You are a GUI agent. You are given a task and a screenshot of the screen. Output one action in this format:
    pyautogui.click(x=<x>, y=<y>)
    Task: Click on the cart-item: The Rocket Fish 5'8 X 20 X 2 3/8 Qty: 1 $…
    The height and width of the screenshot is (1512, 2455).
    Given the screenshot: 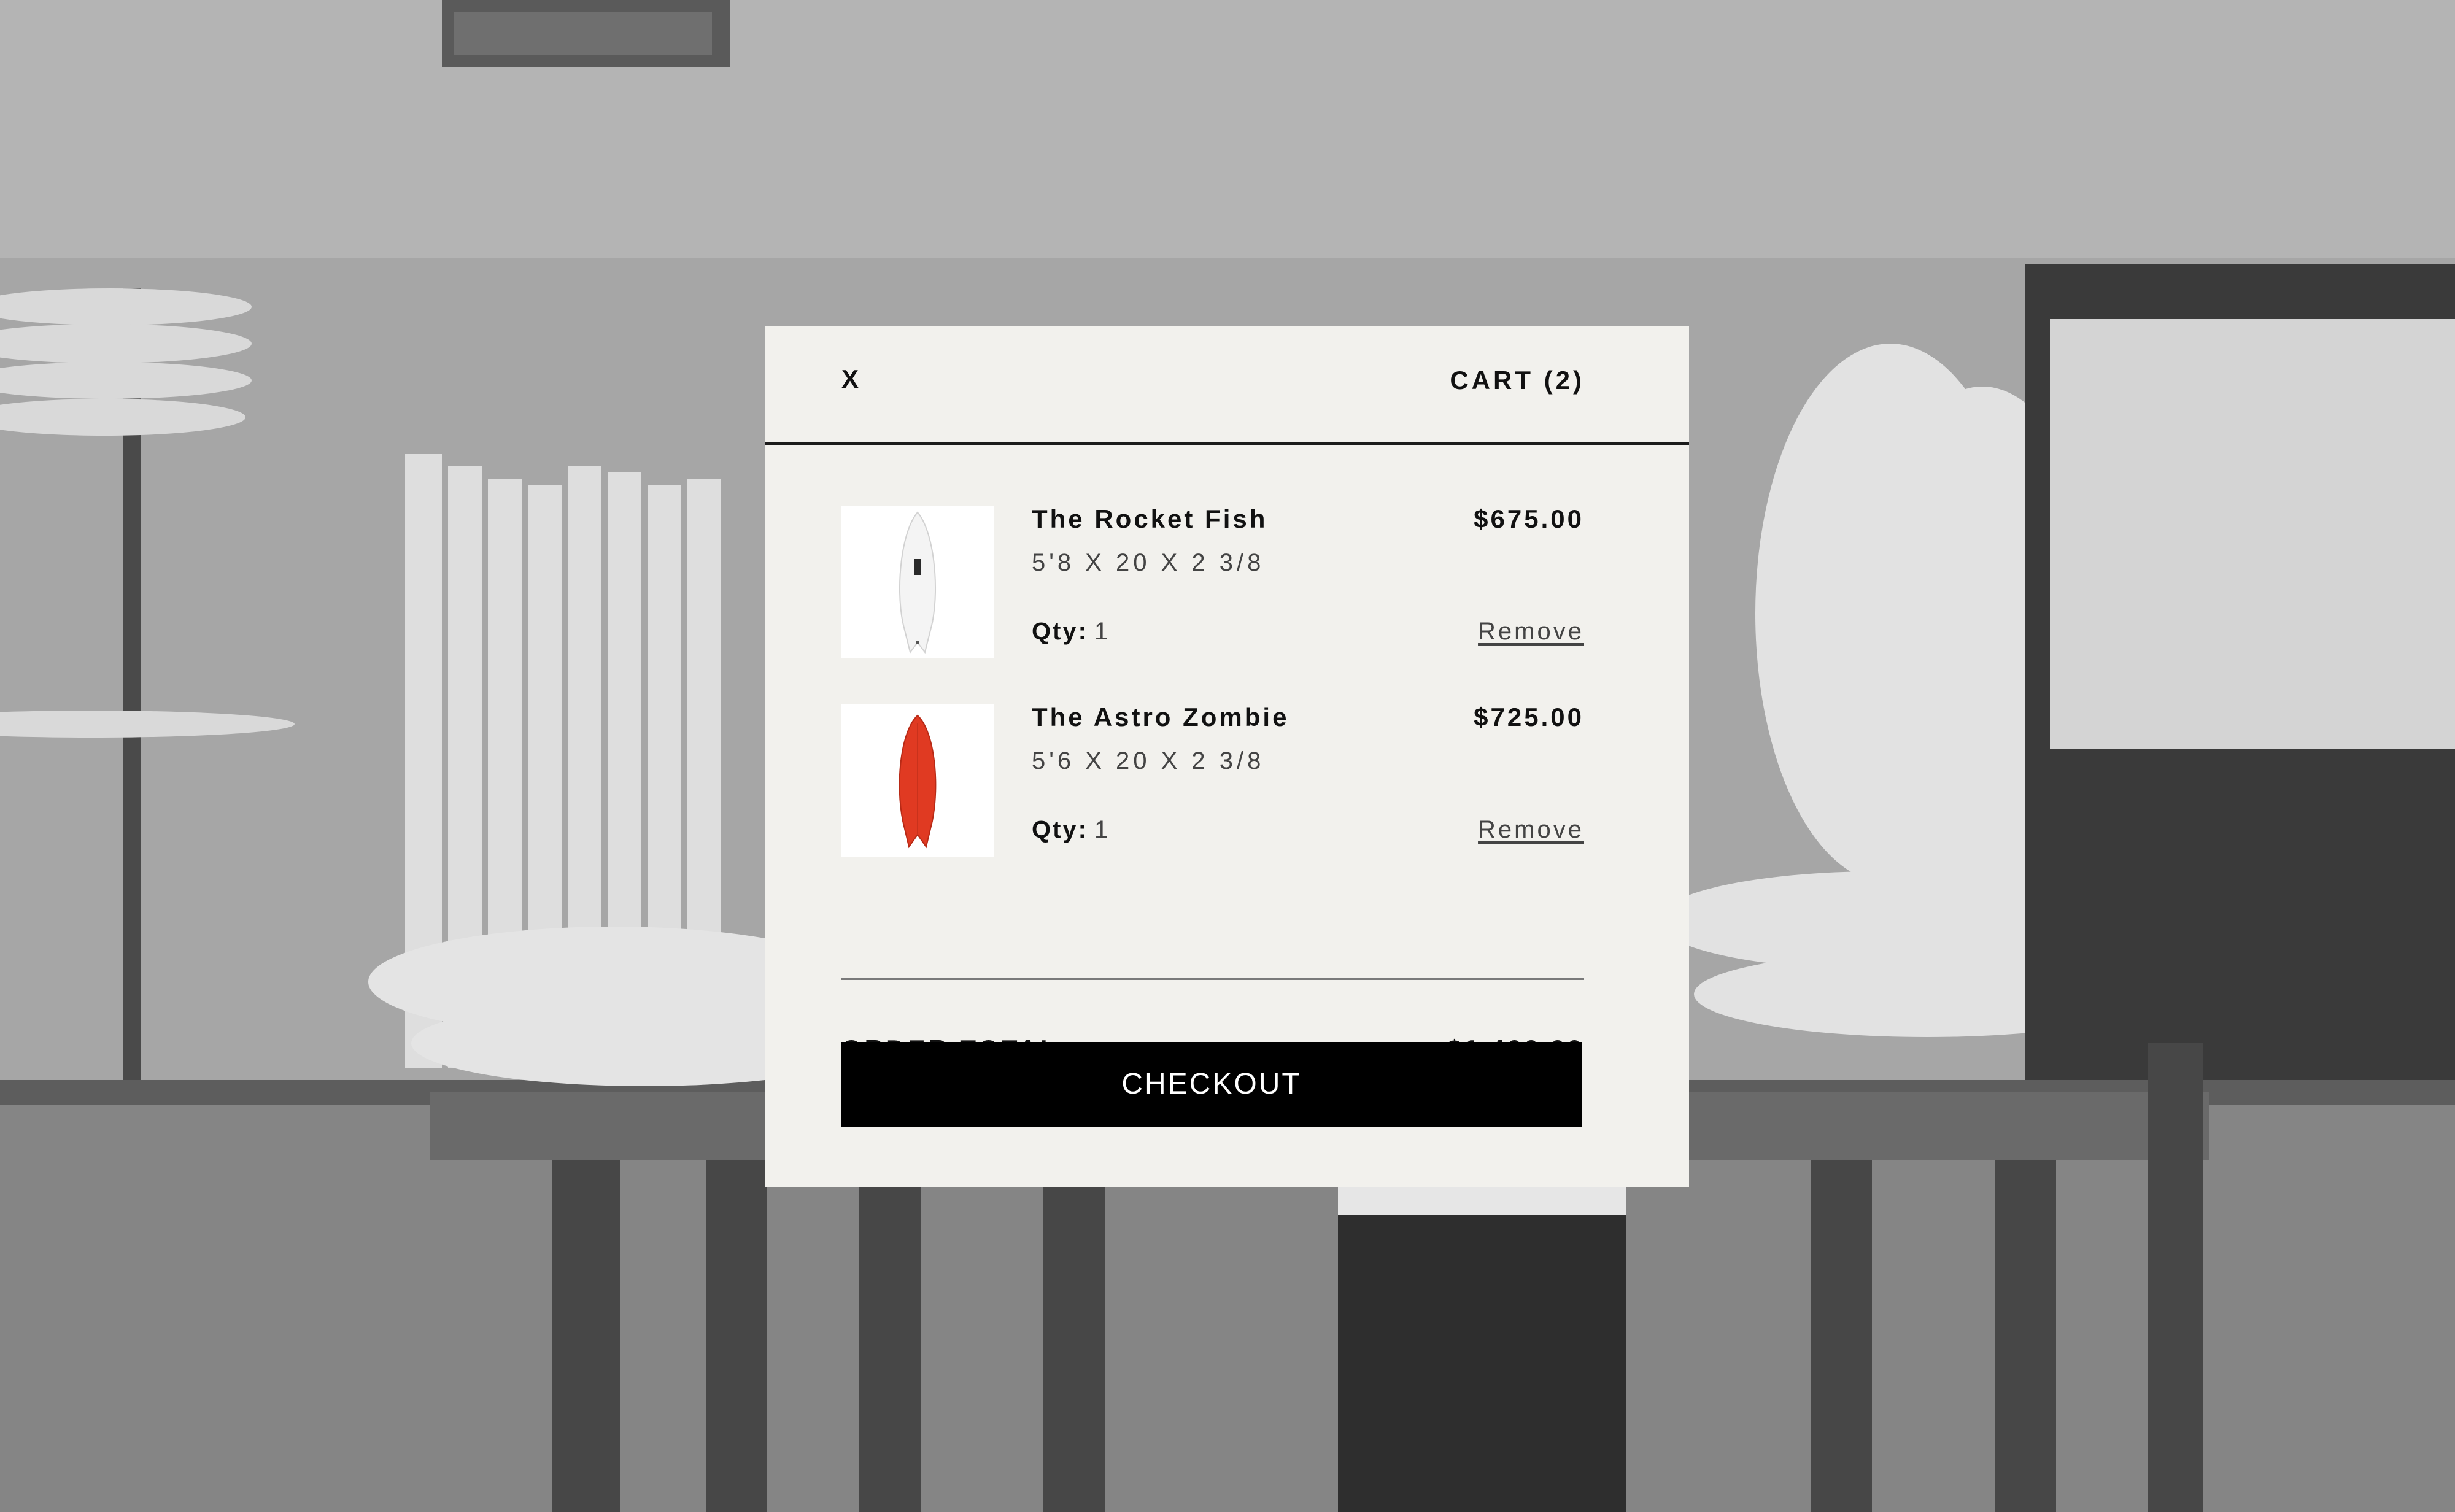 What is the action you would take?
    pyautogui.click(x=1213, y=583)
    